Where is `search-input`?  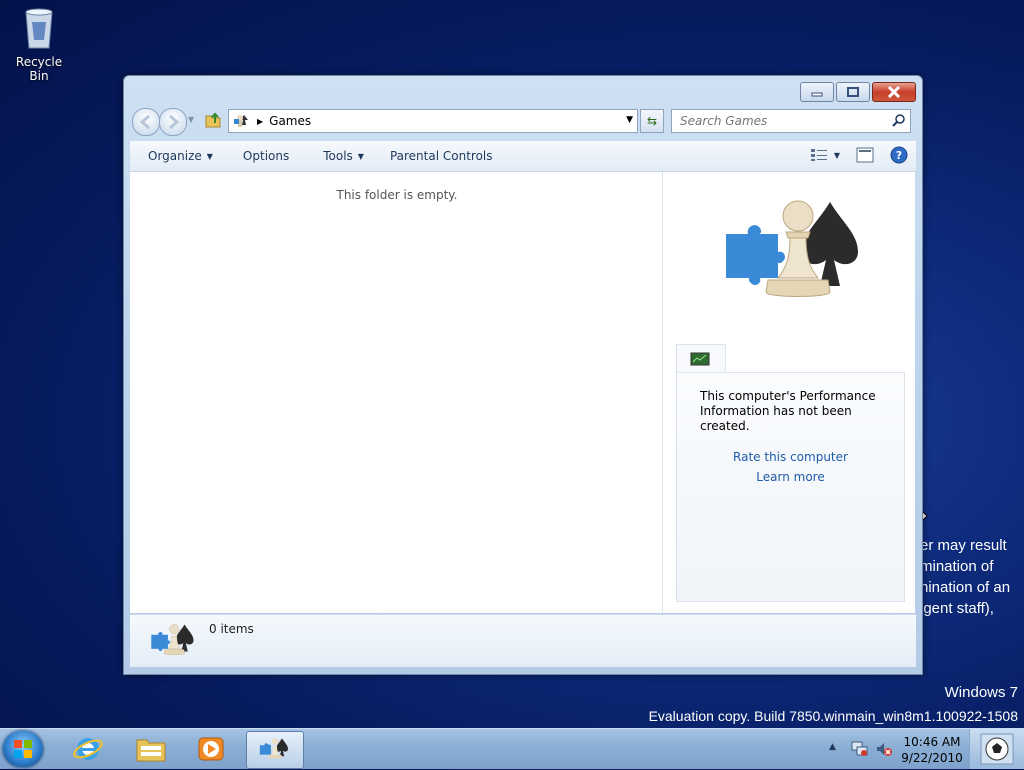
search-input is located at coordinates (780, 121).